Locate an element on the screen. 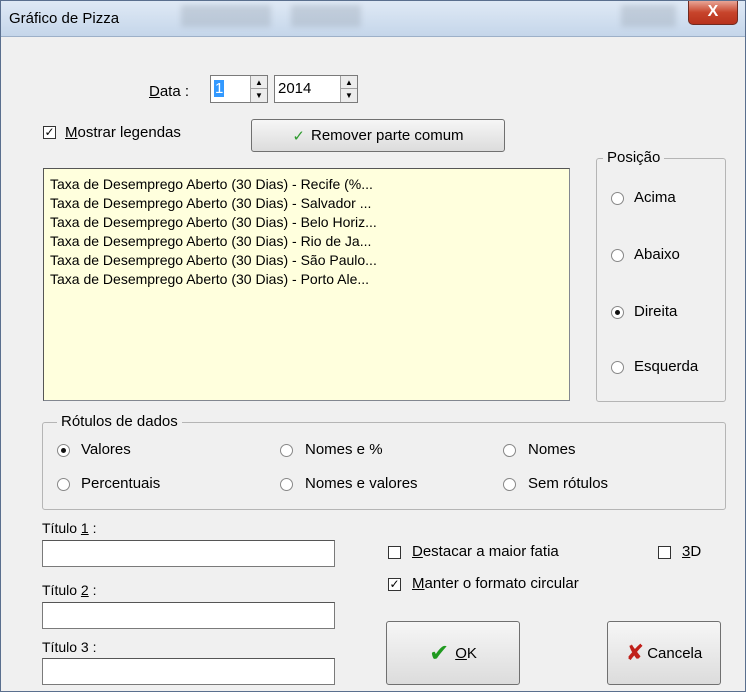  ok-label: OK is located at coordinates (466, 653).